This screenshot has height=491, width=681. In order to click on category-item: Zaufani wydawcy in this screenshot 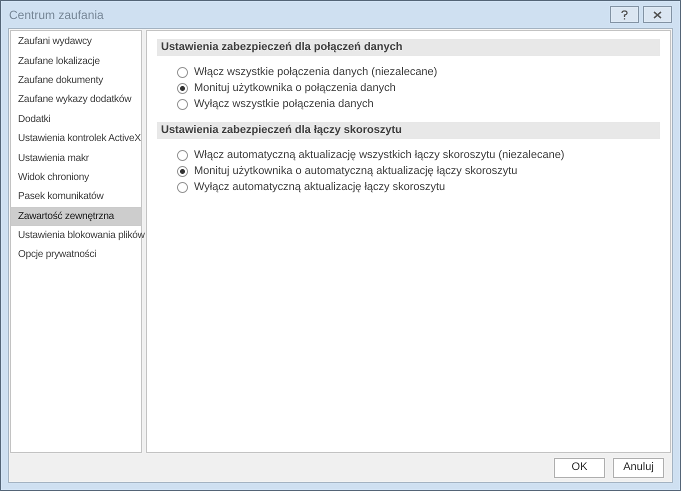, I will do `click(76, 42)`.